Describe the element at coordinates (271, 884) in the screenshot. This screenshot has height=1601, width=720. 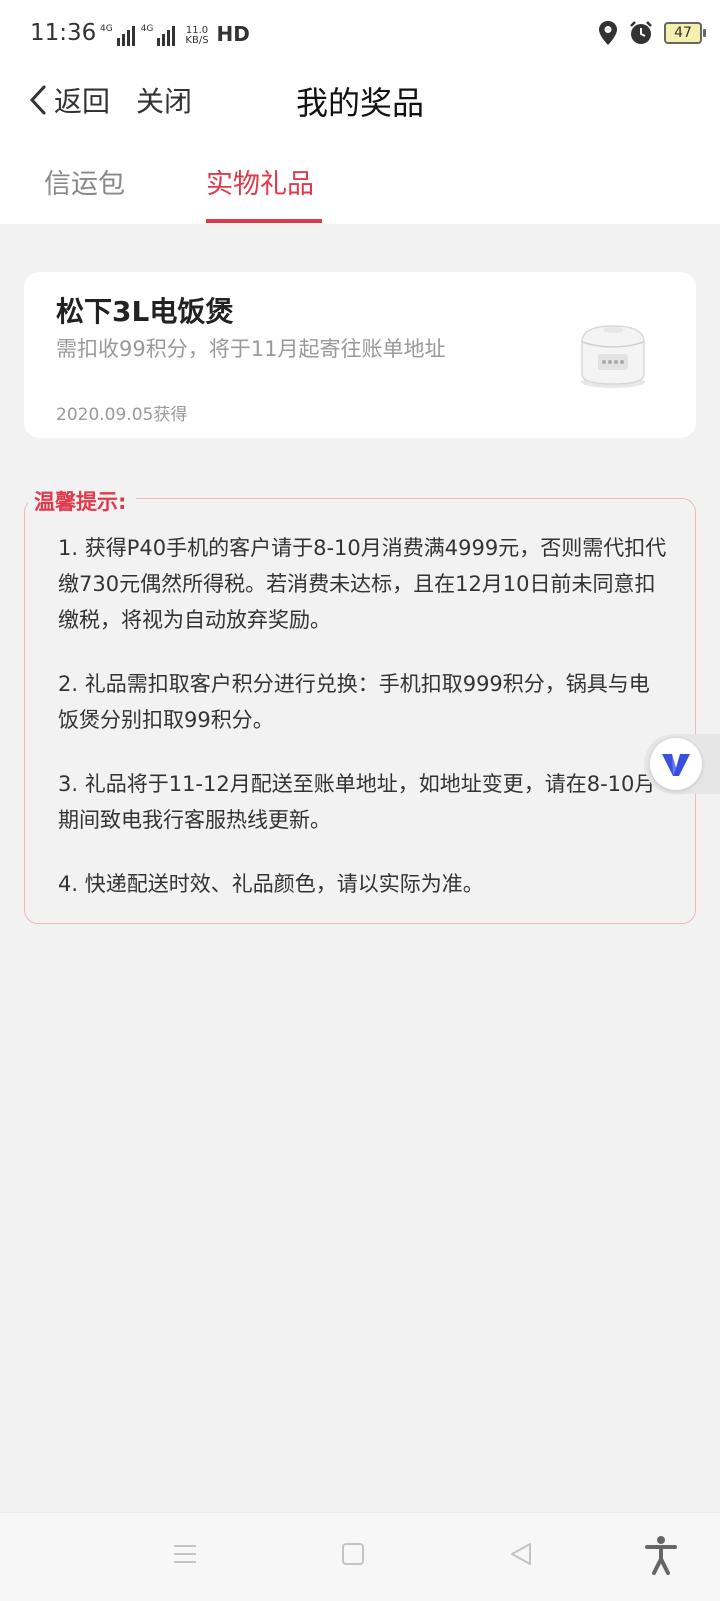
I see `notice-item-4: 4. 快递配送时效、礼品颜色，请以实际为准。` at that location.